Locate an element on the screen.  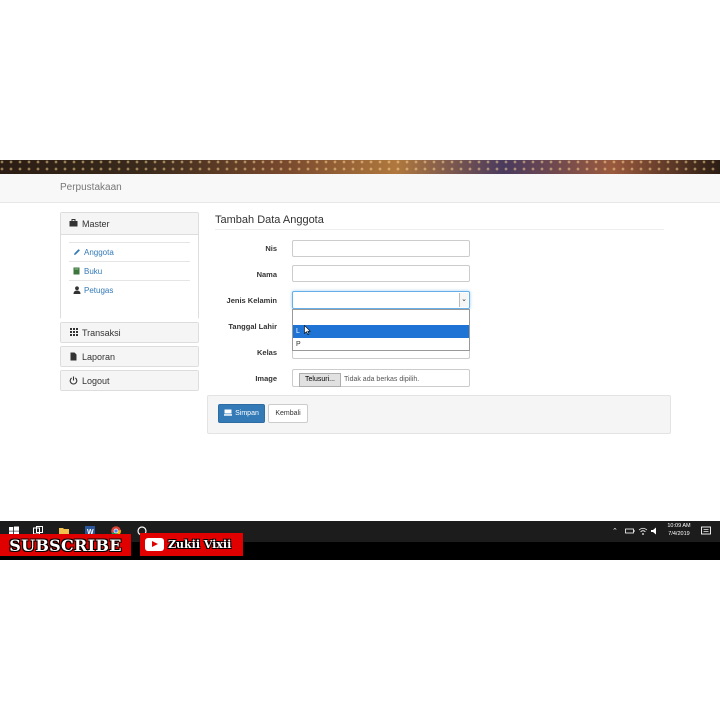
subscribe-banner: SUBSCRIBE is located at coordinates (65, 545).